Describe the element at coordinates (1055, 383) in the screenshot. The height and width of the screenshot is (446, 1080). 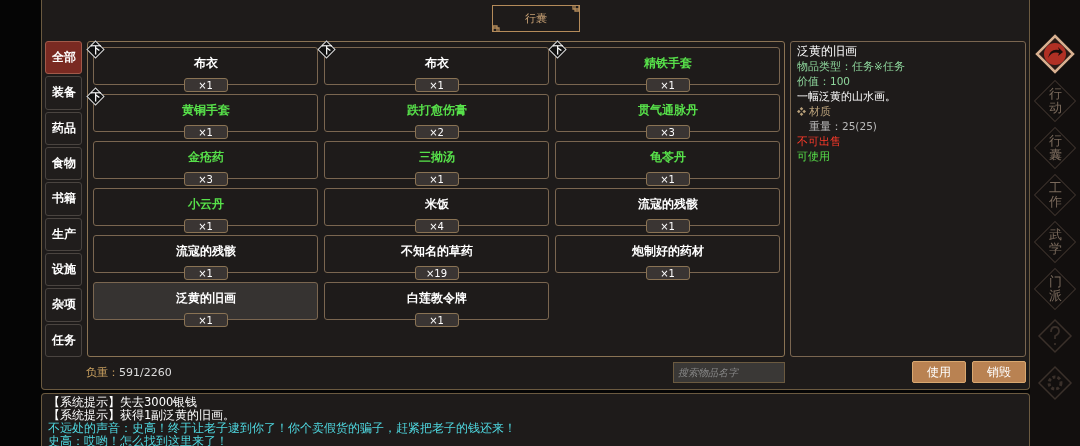
I see `settings-icon` at that location.